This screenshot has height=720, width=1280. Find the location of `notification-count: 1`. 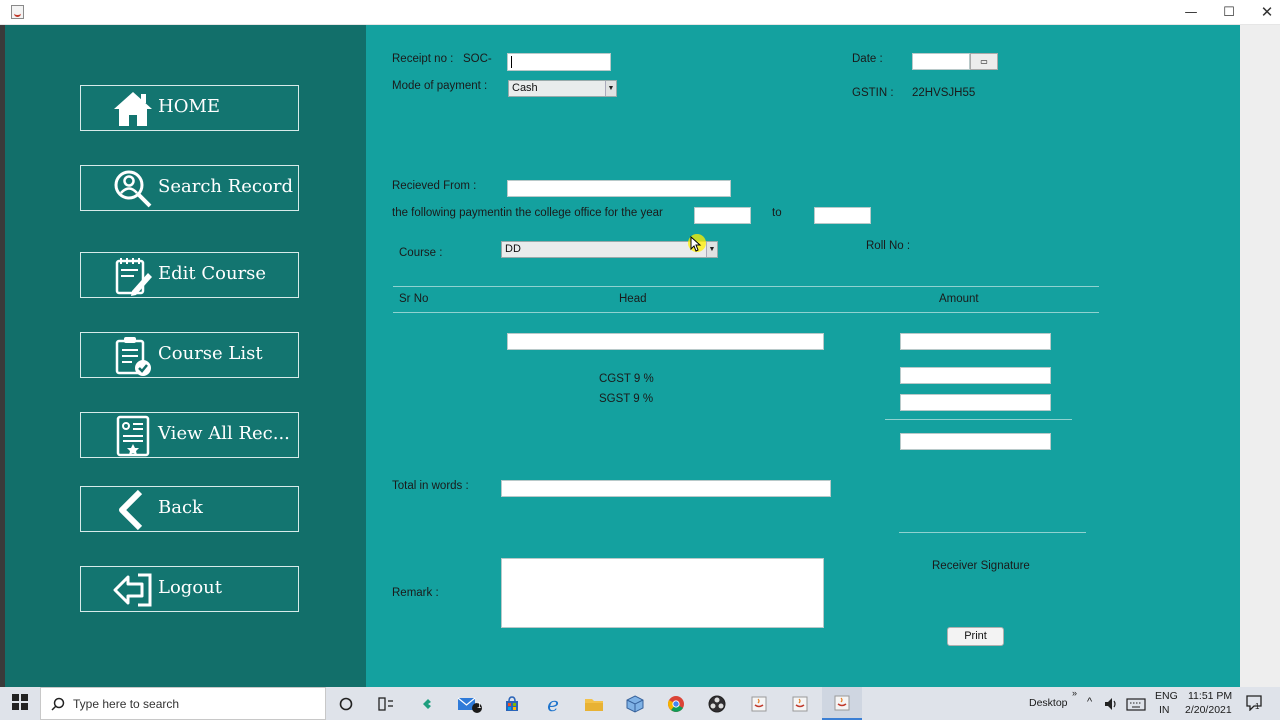

notification-count: 1 is located at coordinates (1257, 706).